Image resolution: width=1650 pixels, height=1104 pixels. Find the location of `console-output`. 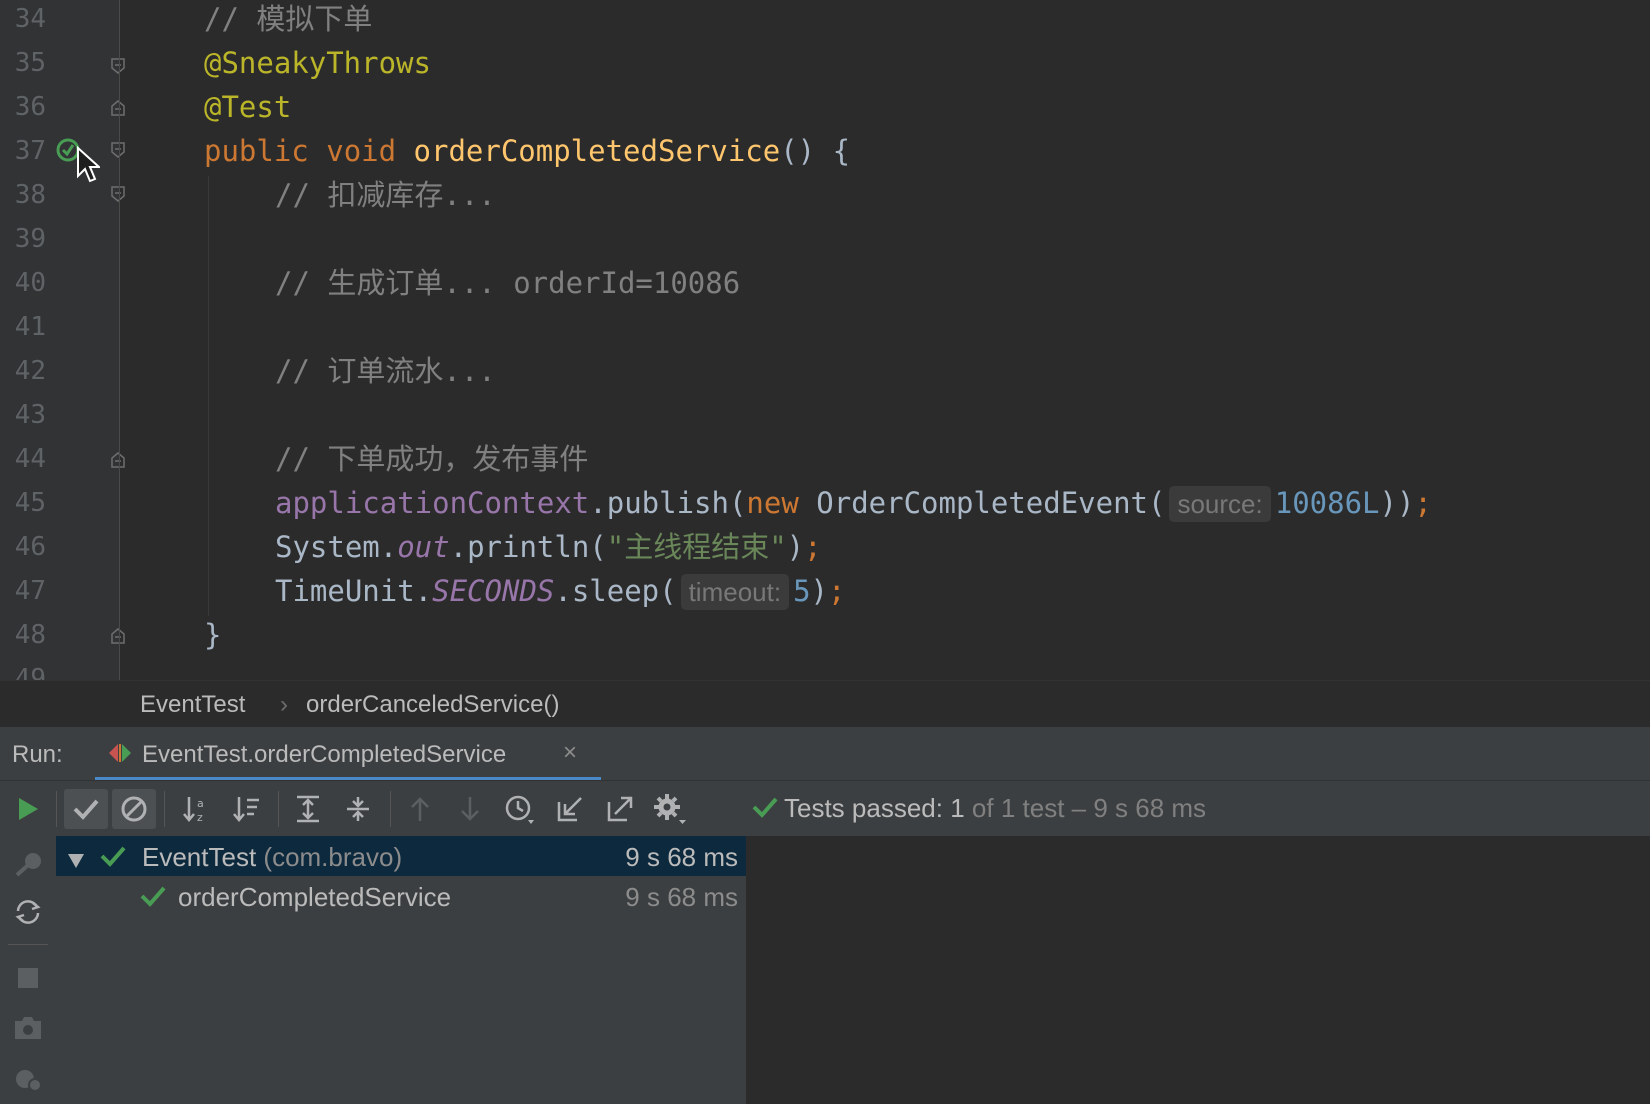

console-output is located at coordinates (1198, 970).